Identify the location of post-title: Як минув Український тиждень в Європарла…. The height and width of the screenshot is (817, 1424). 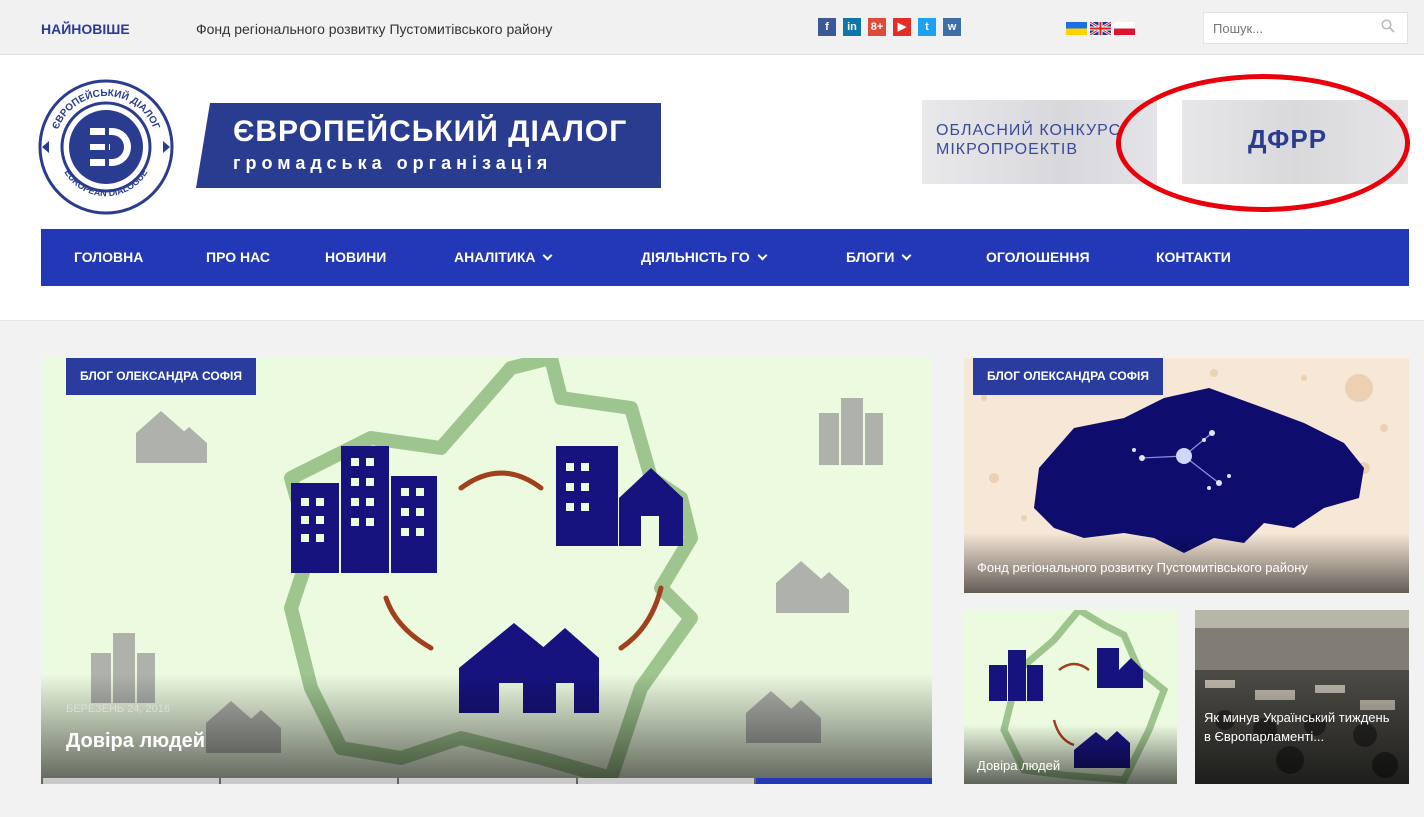
(1299, 727).